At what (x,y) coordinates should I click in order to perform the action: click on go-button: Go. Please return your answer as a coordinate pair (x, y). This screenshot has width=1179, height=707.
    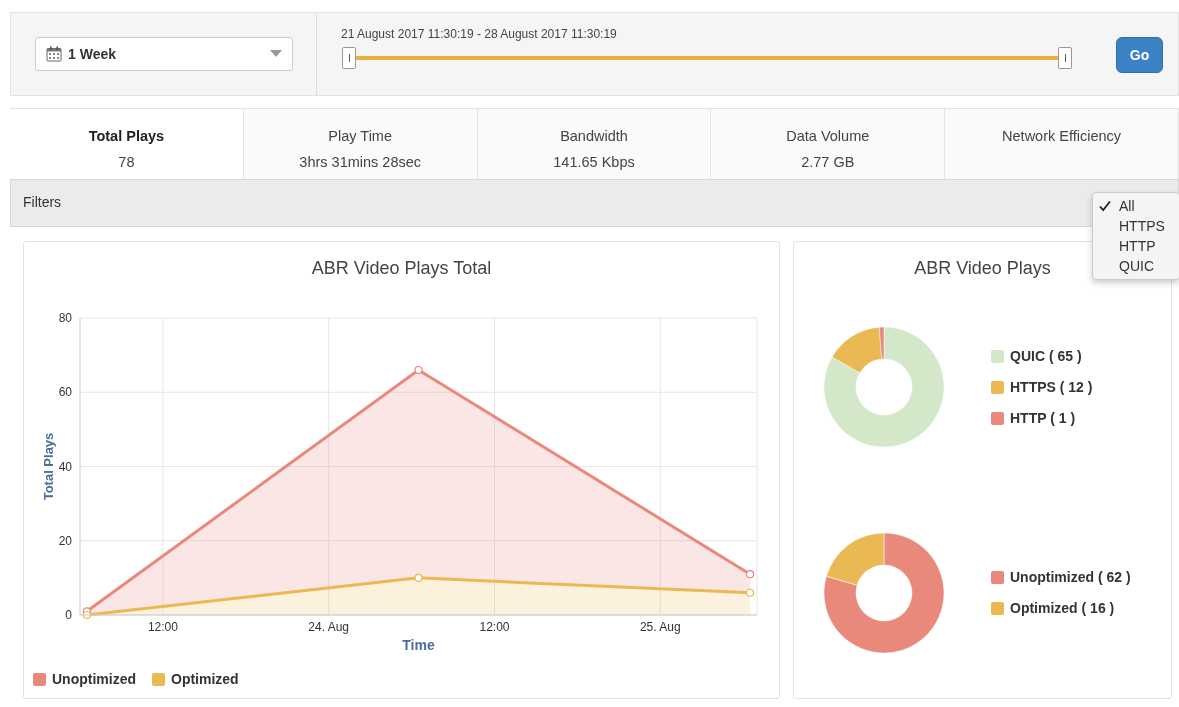
    Looking at the image, I should click on (1139, 55).